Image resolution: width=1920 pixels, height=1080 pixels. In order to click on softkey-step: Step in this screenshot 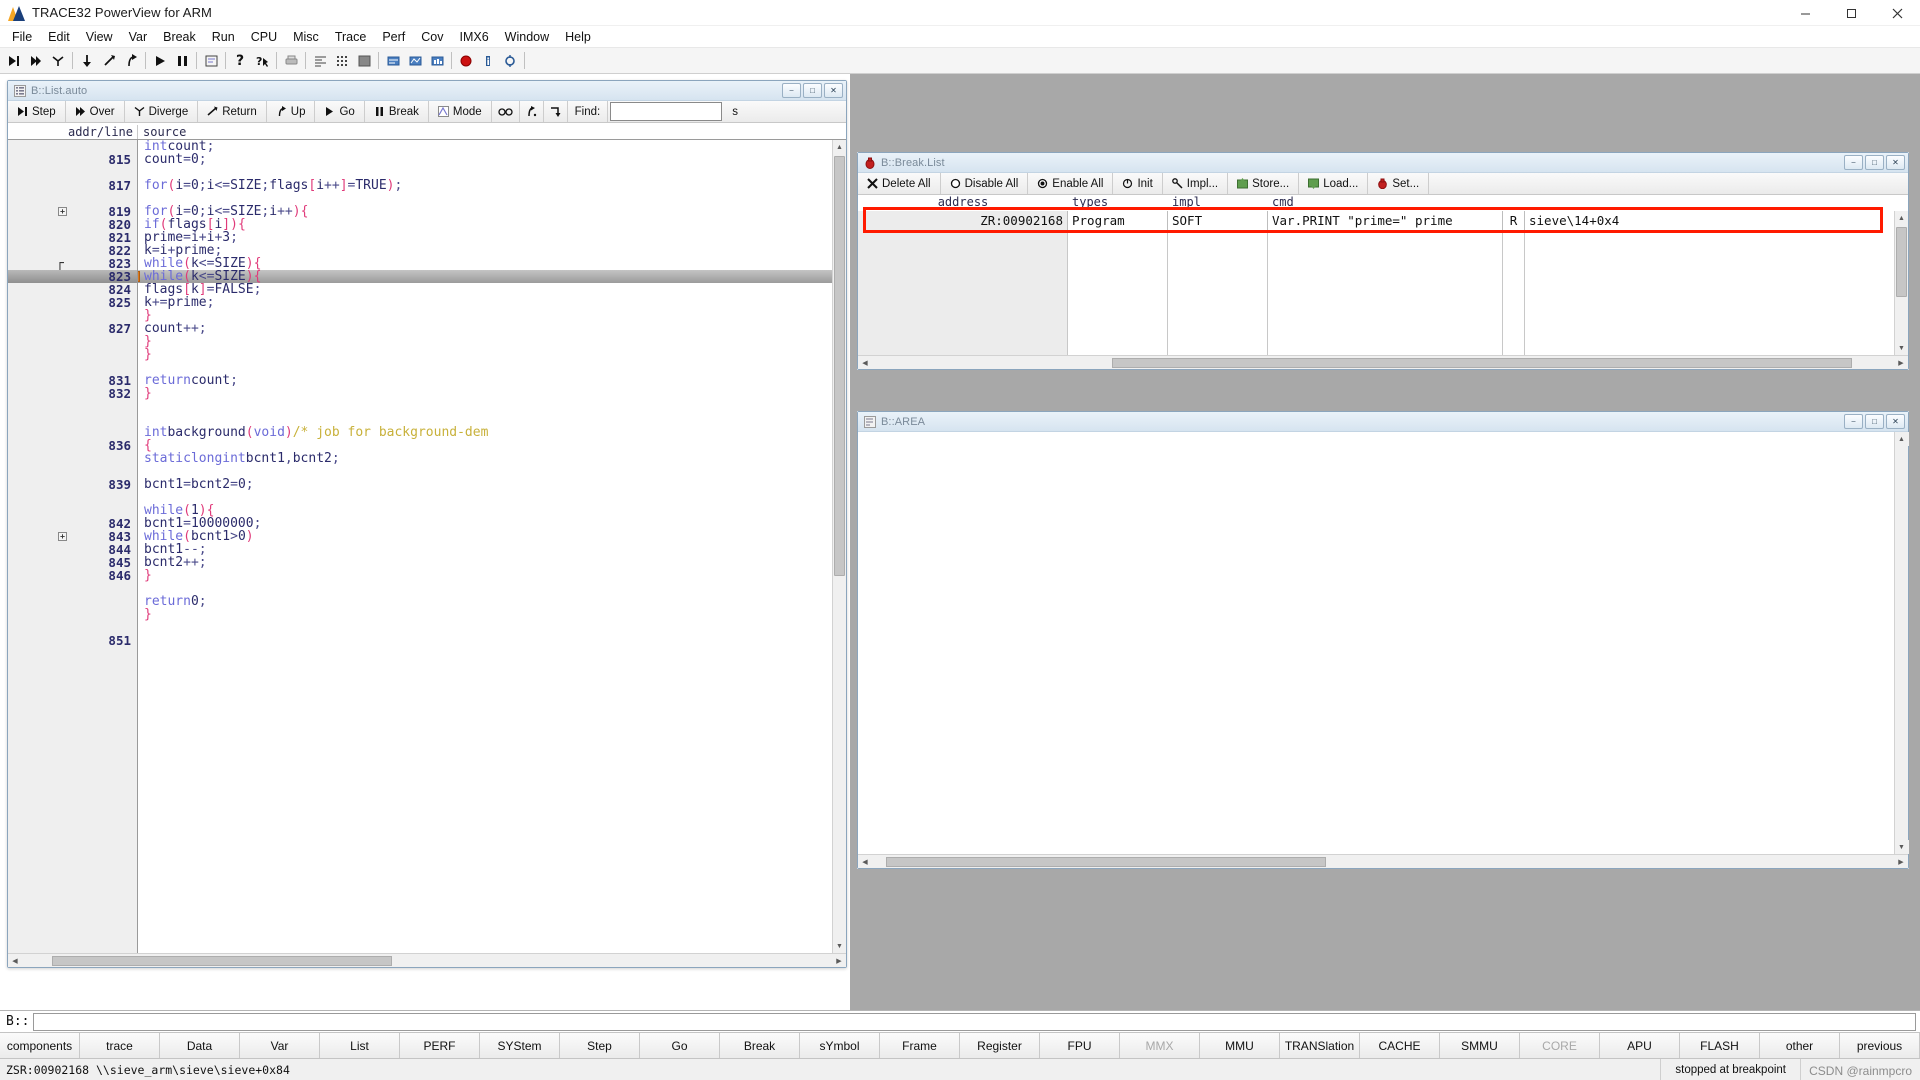, I will do `click(600, 1045)`.